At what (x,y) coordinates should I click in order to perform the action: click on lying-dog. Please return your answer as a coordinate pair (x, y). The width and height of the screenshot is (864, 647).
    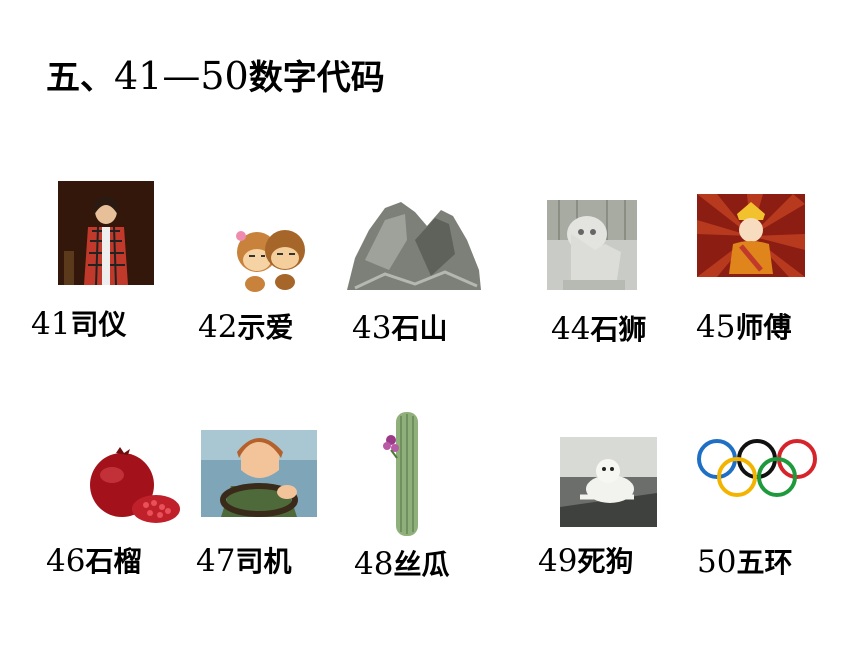
    Looking at the image, I should click on (608, 482).